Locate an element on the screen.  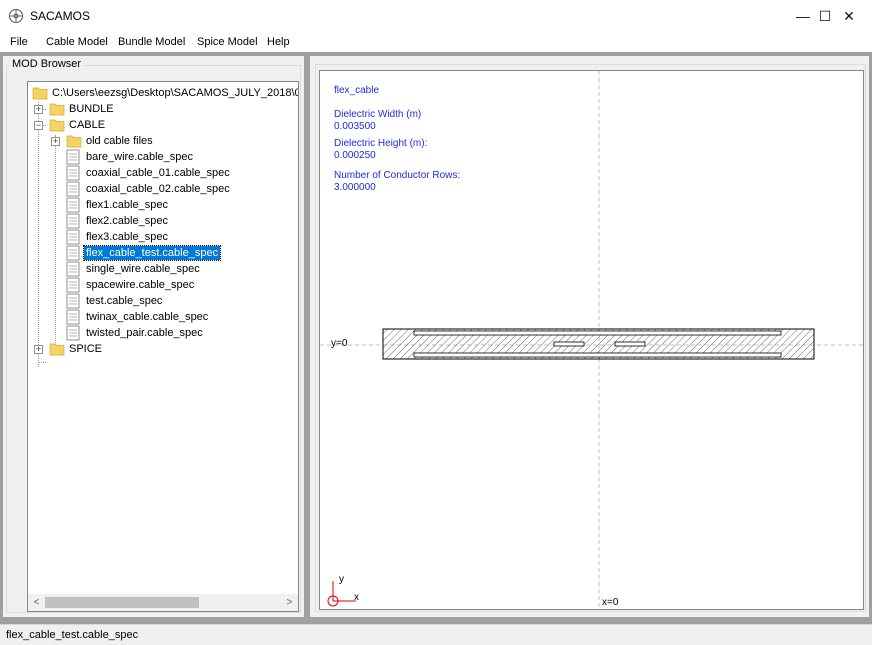
scroll-left-arrow: < is located at coordinates (36, 602).